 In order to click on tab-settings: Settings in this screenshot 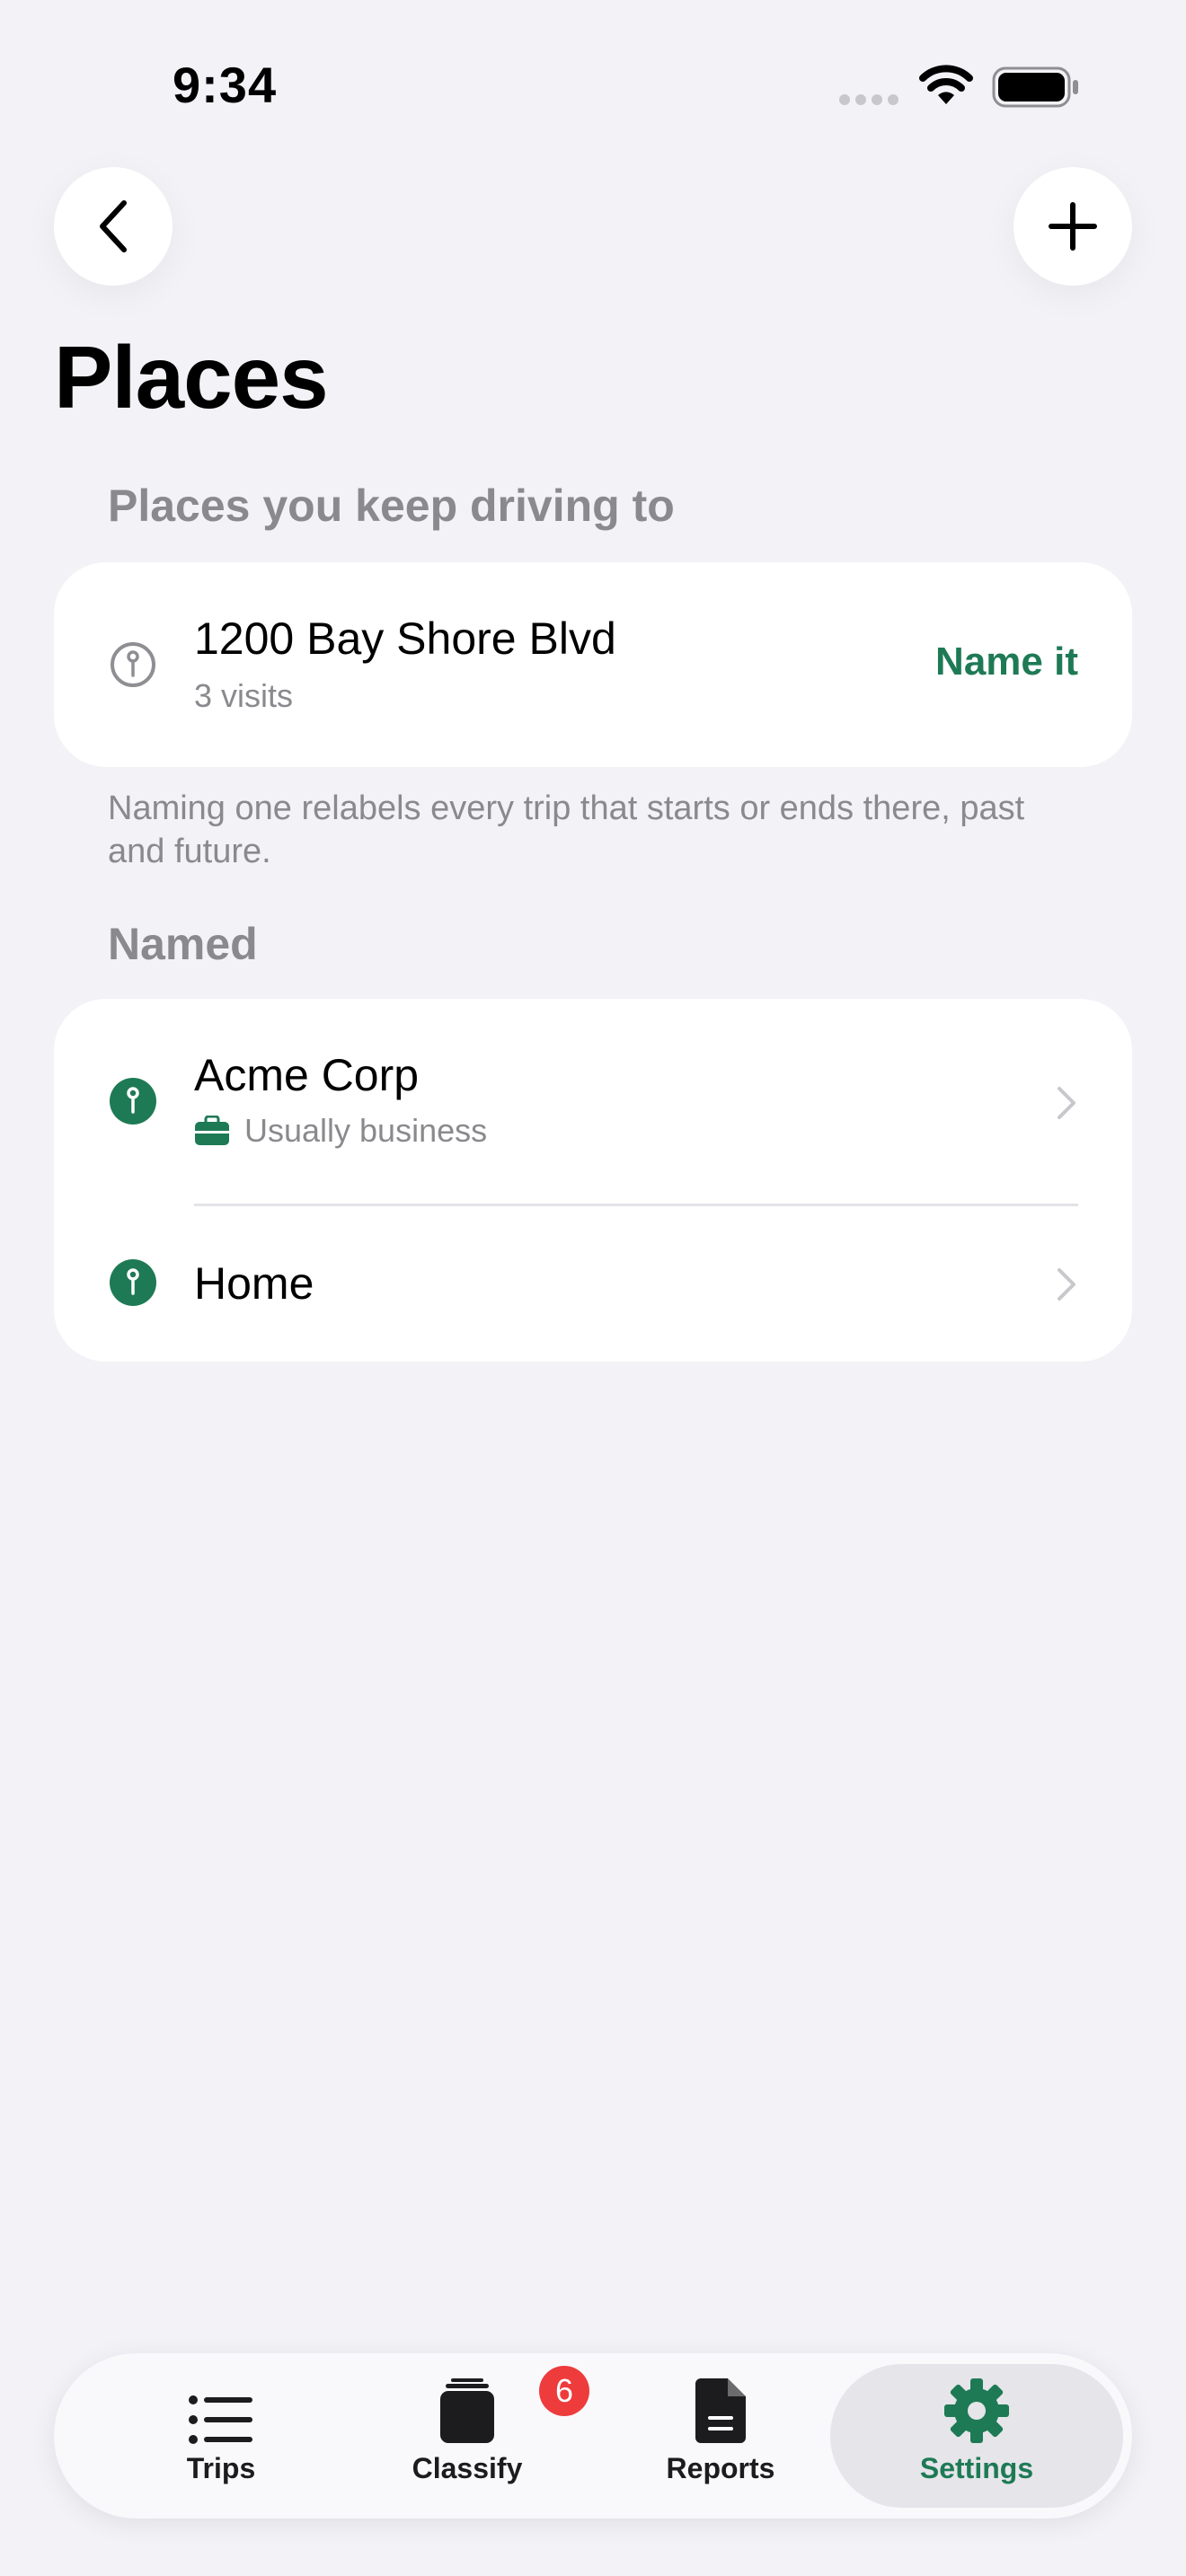, I will do `click(976, 2436)`.